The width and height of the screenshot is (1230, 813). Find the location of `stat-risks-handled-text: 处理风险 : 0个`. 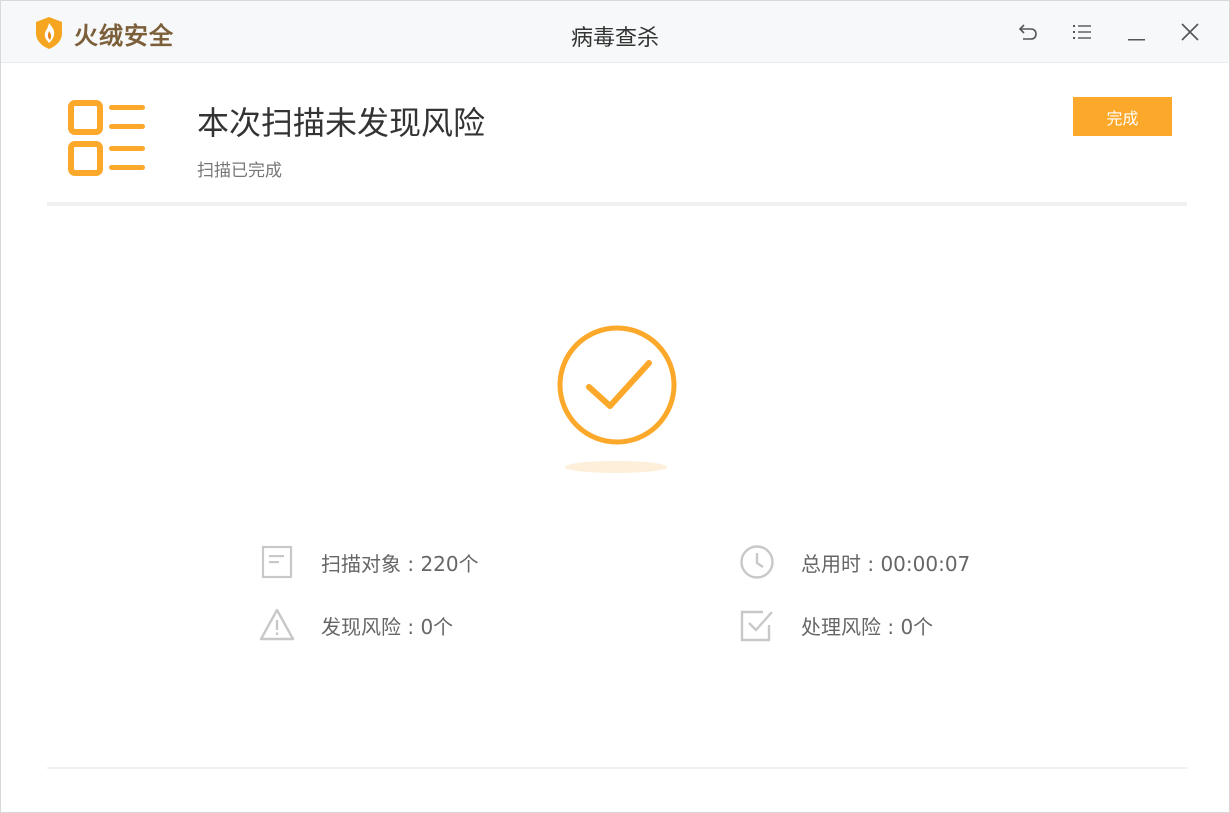

stat-risks-handled-text: 处理风险 : 0个 is located at coordinates (867, 626).